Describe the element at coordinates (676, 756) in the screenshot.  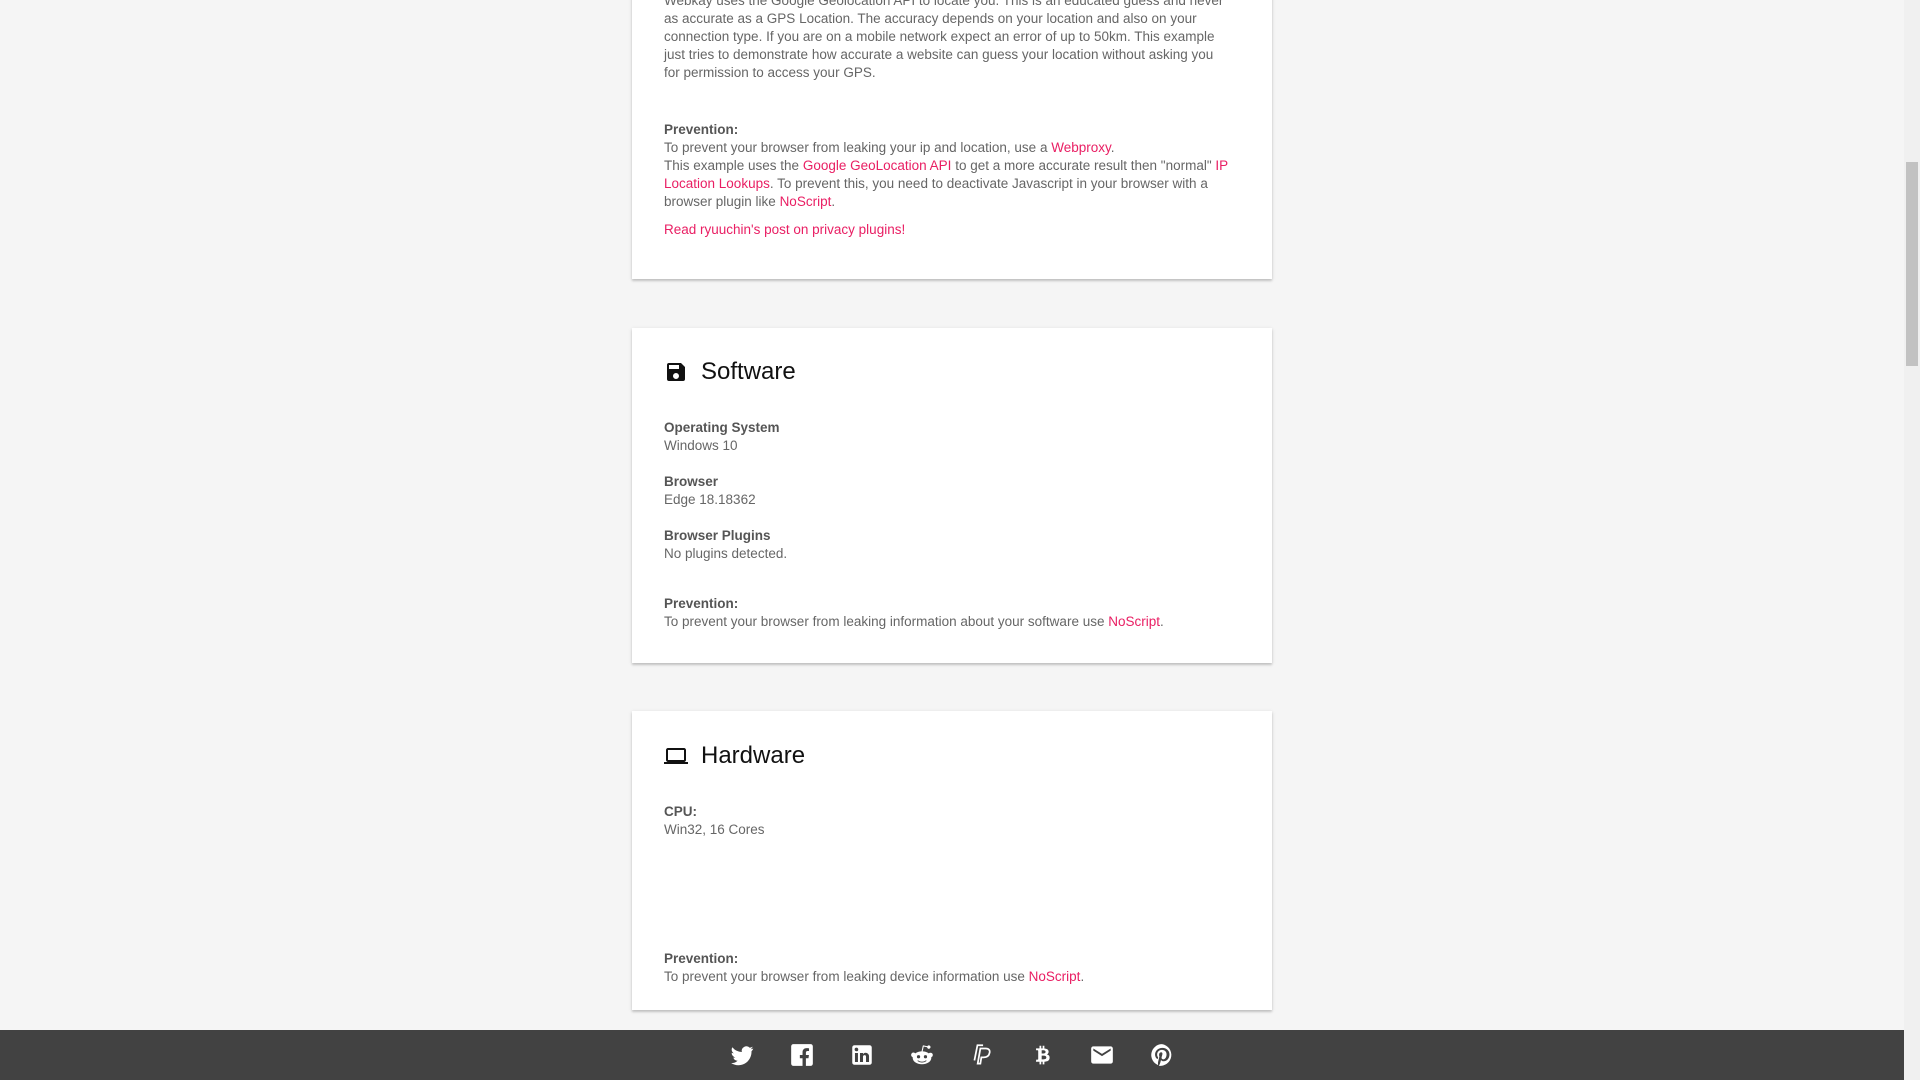
I see `laptop-icon` at that location.